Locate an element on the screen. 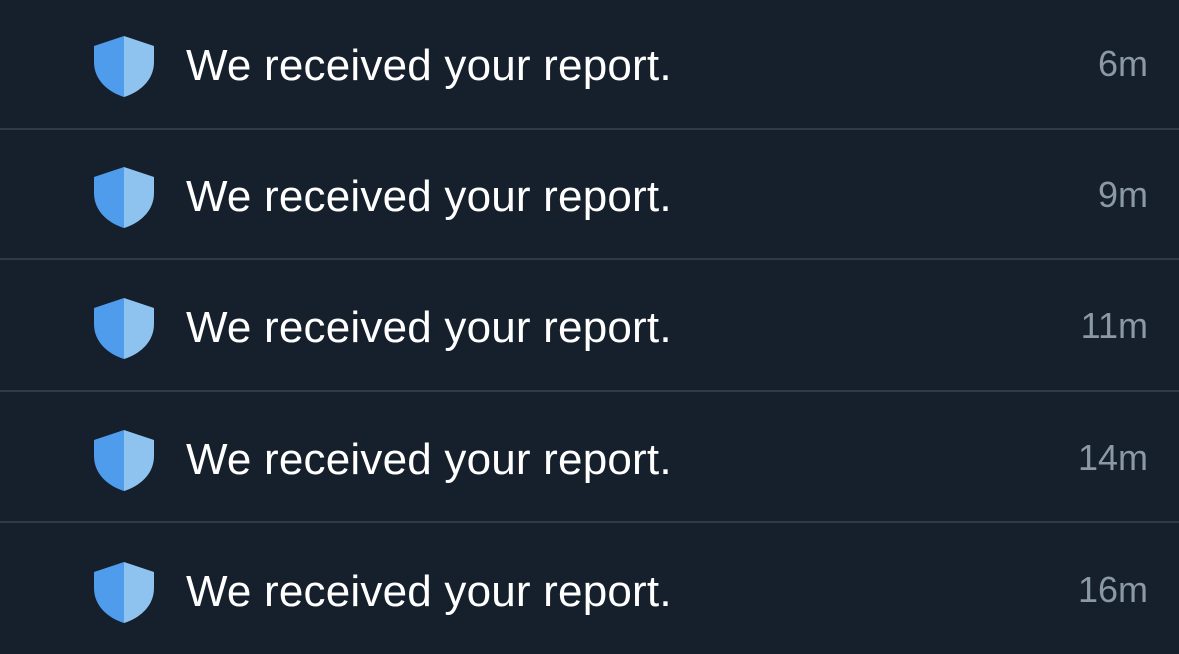  notification-time: 16m is located at coordinates (1112, 589).